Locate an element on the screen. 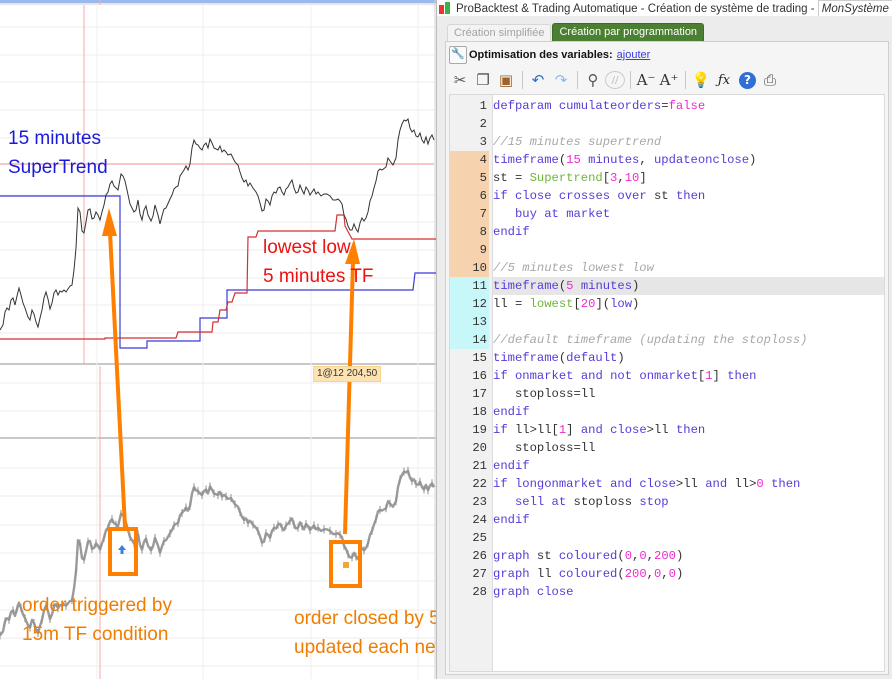 This screenshot has height=679, width=892. code-token: 15 is located at coordinates (573, 160).